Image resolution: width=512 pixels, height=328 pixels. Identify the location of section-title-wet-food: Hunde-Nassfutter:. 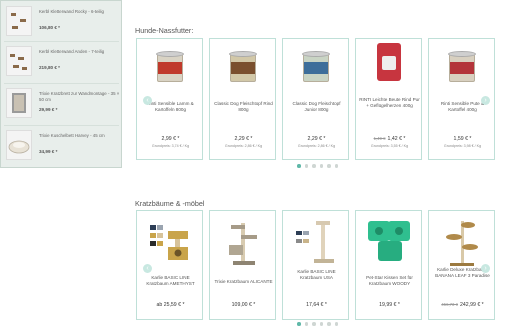
(164, 30).